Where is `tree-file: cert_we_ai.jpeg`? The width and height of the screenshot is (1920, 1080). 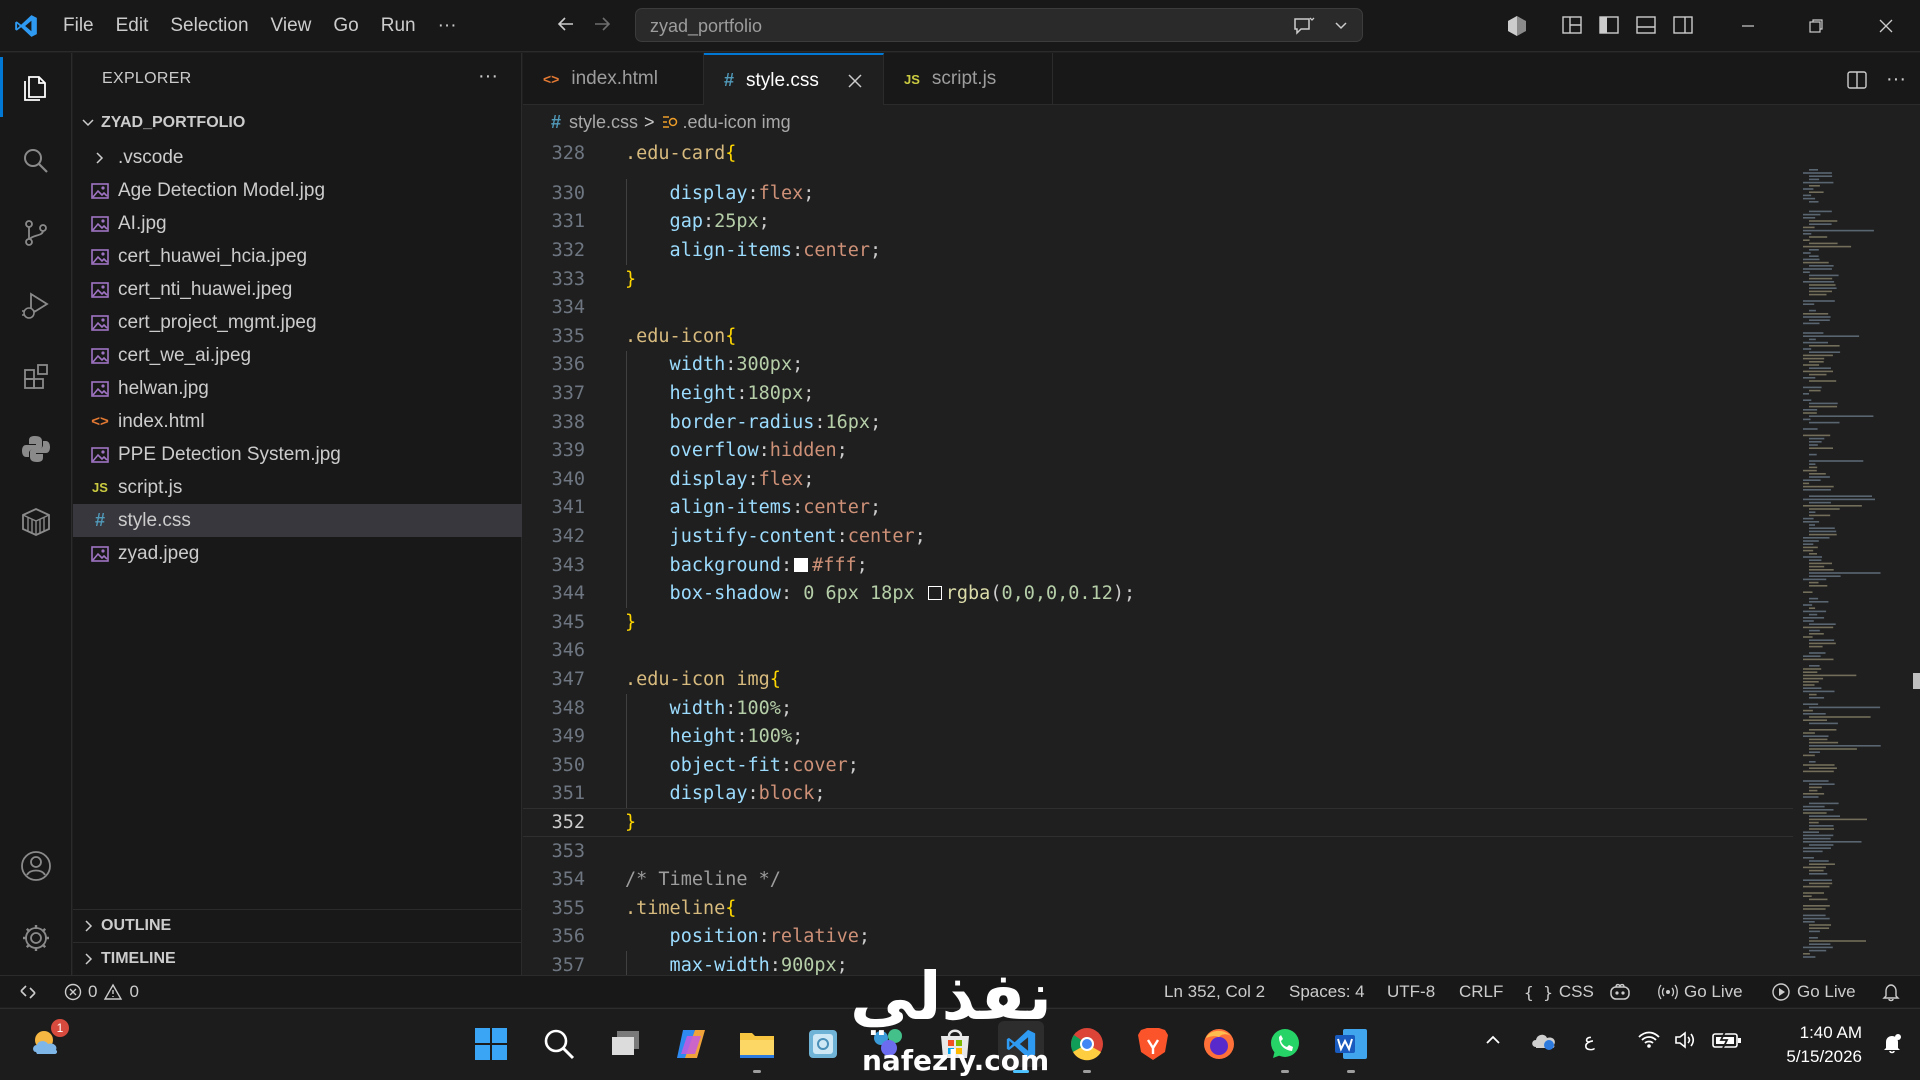 tree-file: cert_we_ai.jpeg is located at coordinates (297, 355).